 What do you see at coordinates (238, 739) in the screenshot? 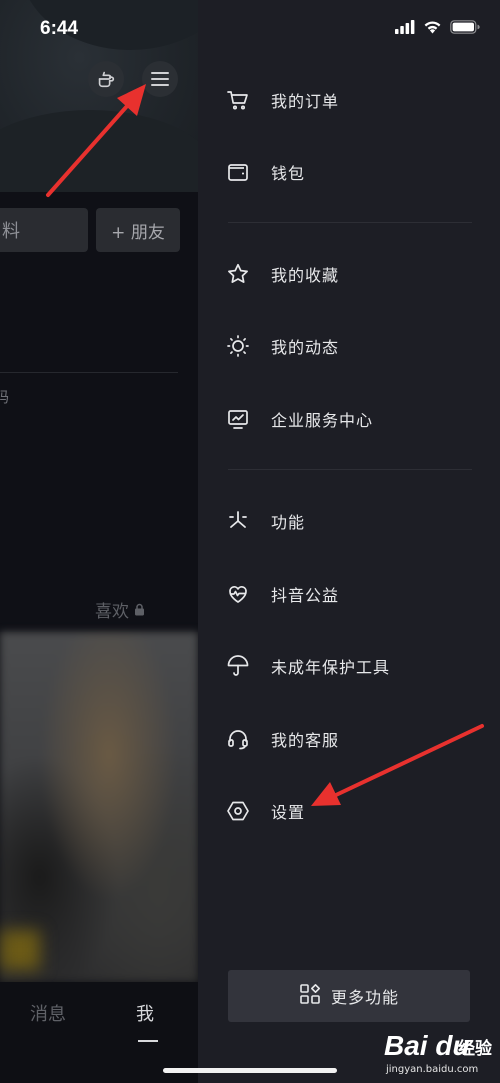
I see `headset-icon` at bounding box center [238, 739].